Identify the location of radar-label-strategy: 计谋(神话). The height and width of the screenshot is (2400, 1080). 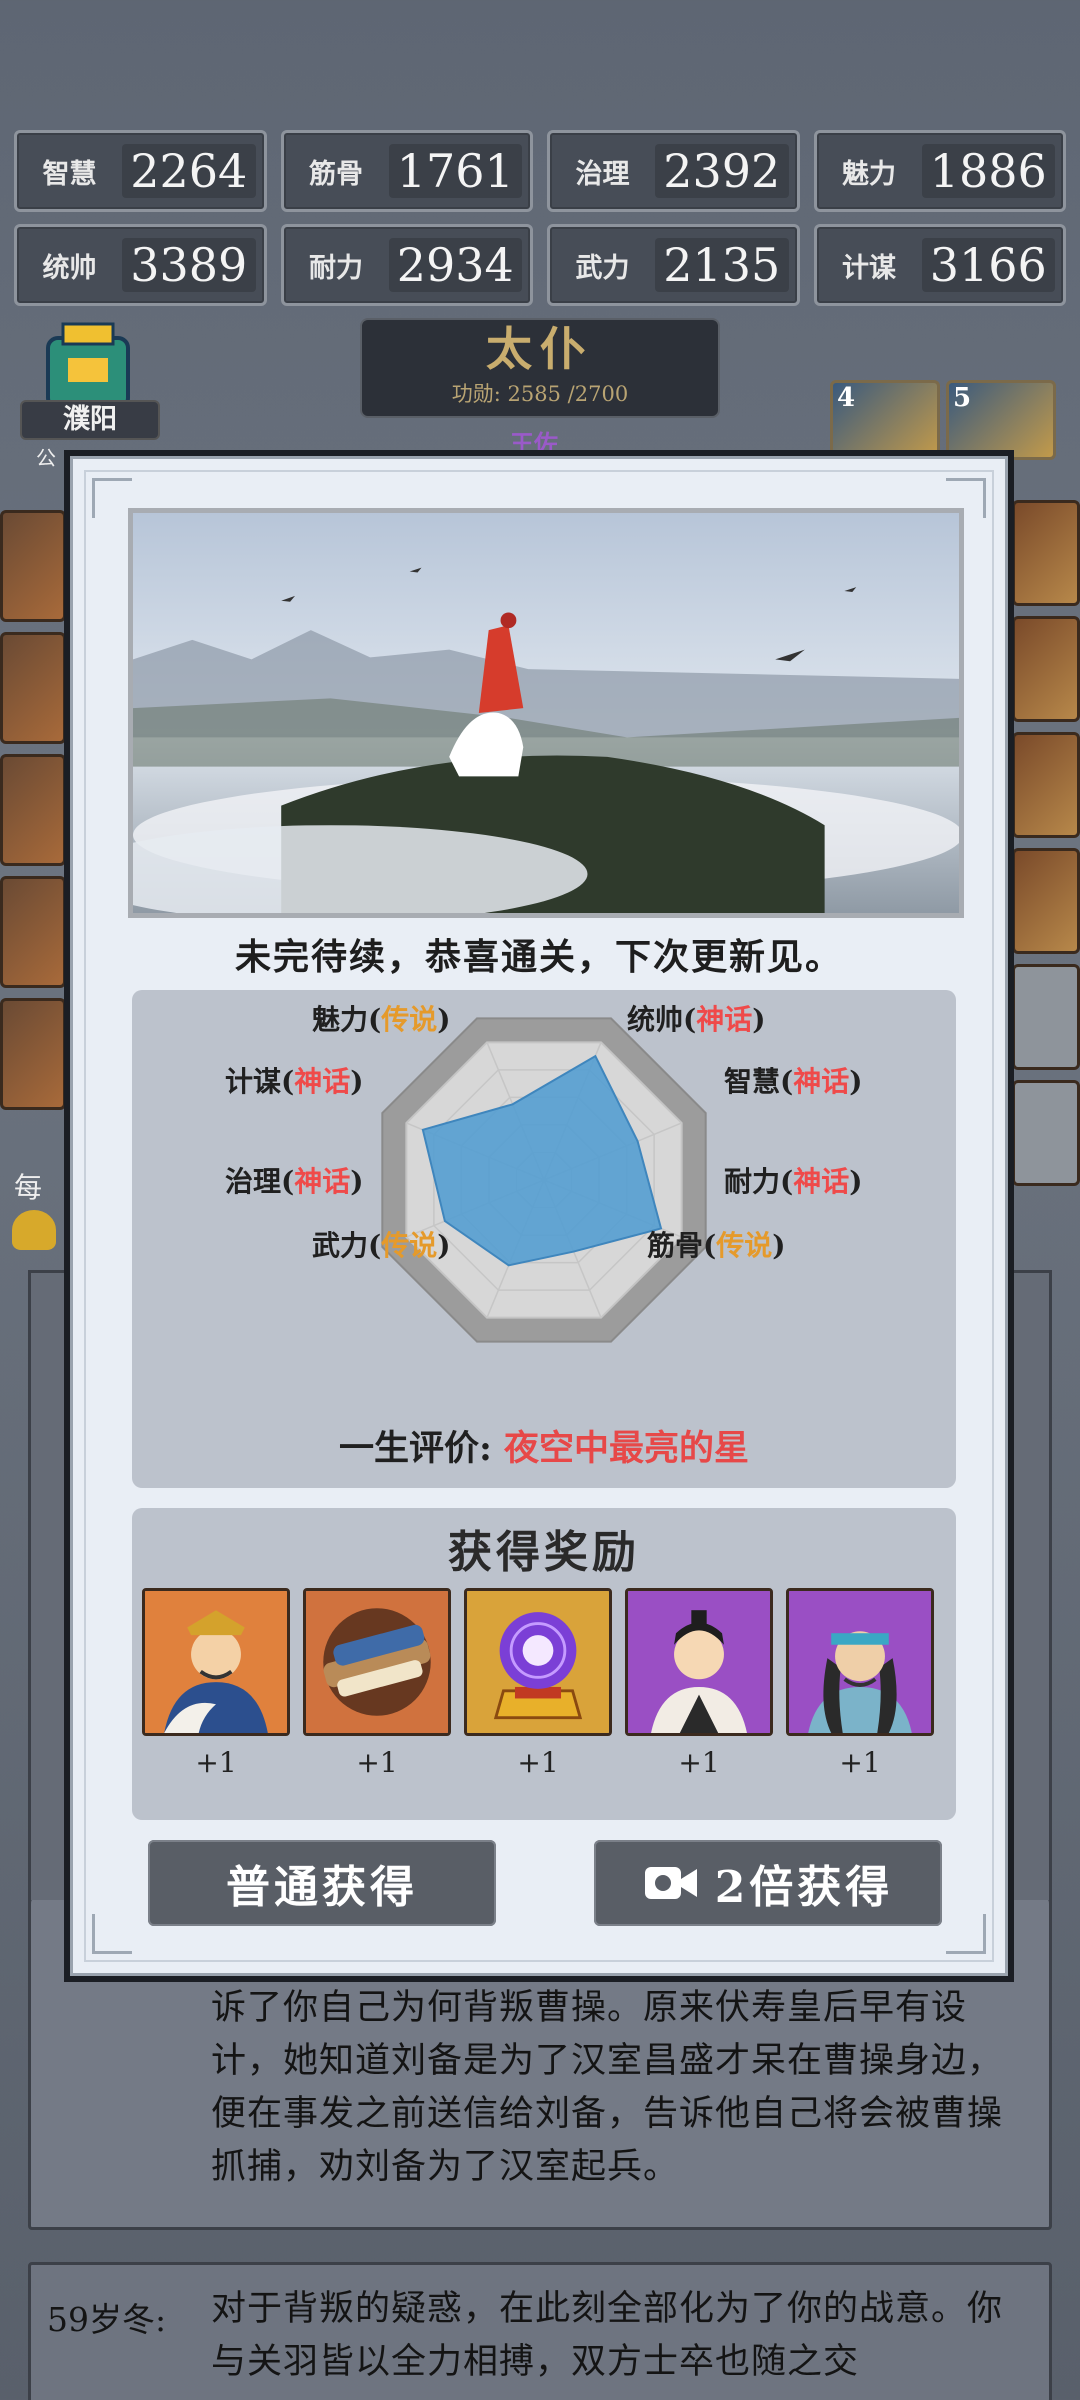
(294, 1081).